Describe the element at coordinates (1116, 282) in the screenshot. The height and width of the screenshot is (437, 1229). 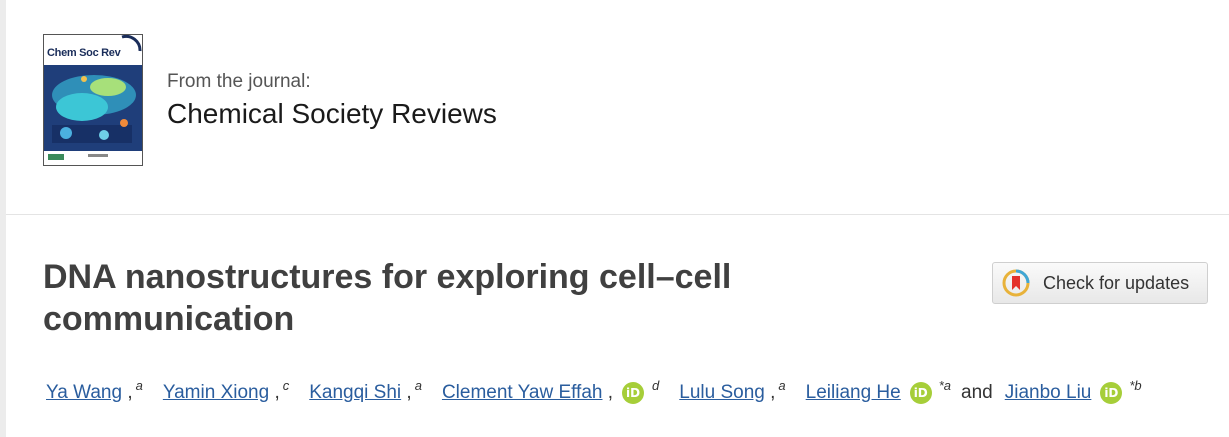
I see `check-for-updates-label: Check for updates` at that location.